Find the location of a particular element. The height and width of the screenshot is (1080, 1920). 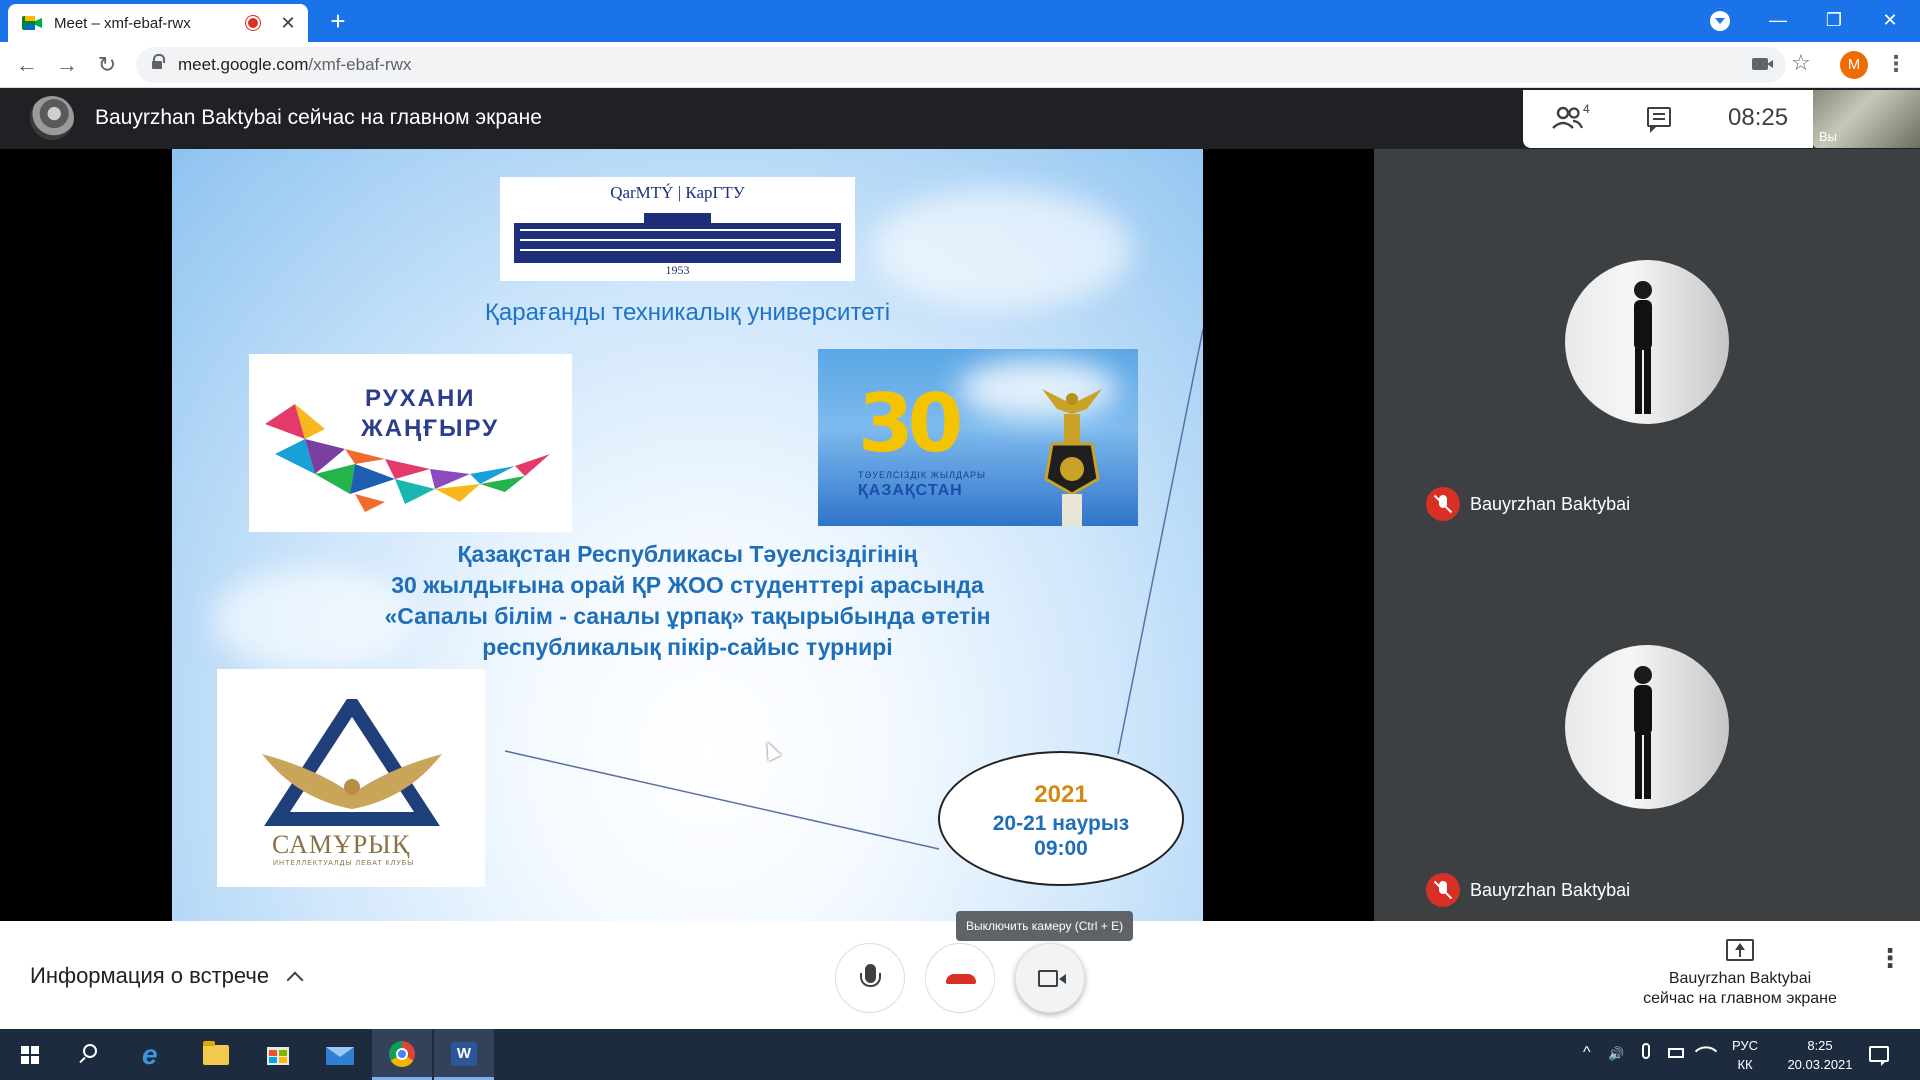

chat-icon is located at coordinates (1659, 120).